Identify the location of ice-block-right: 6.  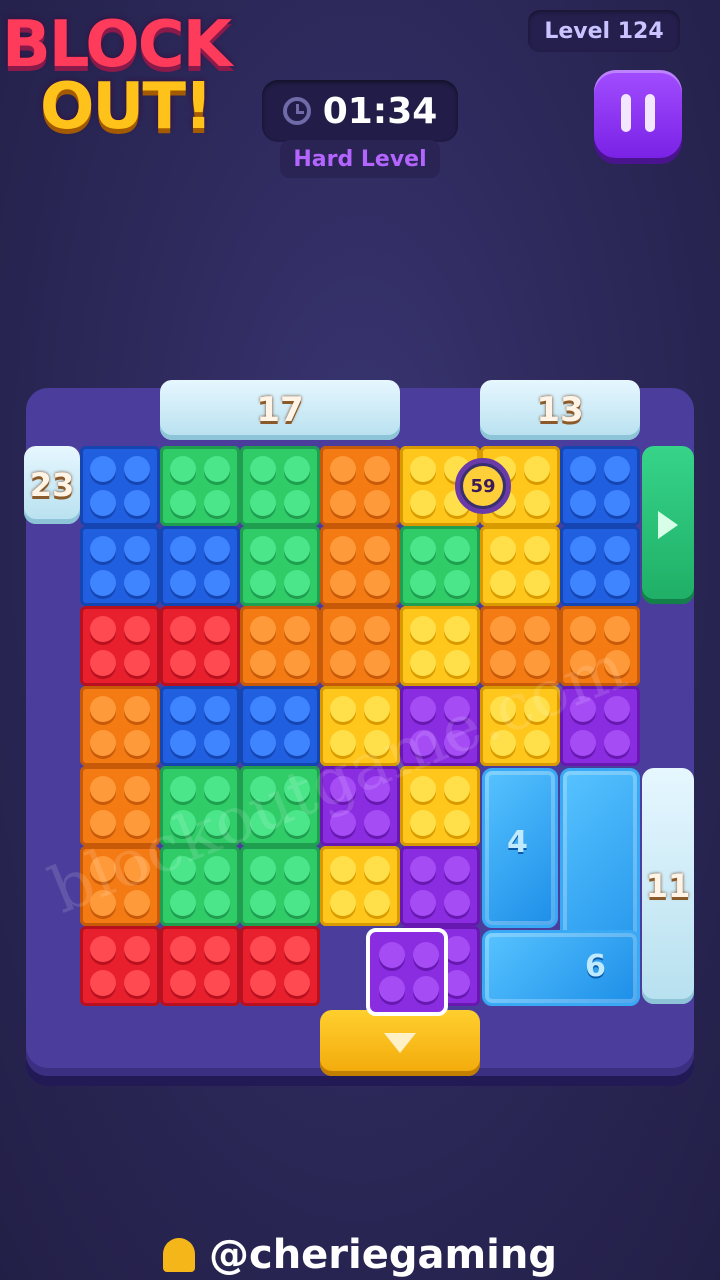
(561, 968).